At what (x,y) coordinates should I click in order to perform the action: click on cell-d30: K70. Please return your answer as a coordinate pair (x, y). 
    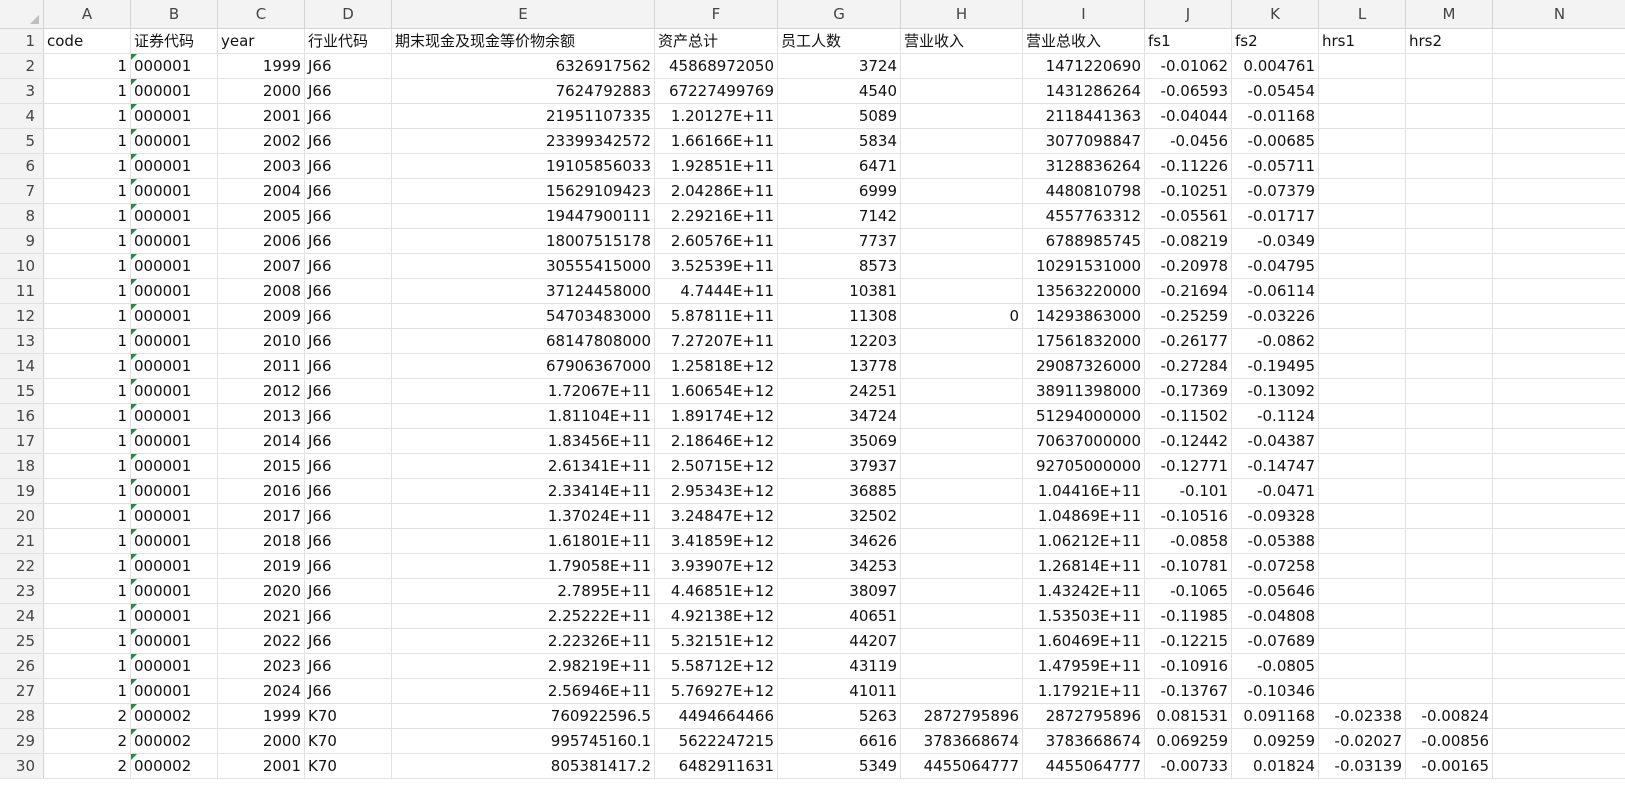
    Looking at the image, I should click on (348, 766).